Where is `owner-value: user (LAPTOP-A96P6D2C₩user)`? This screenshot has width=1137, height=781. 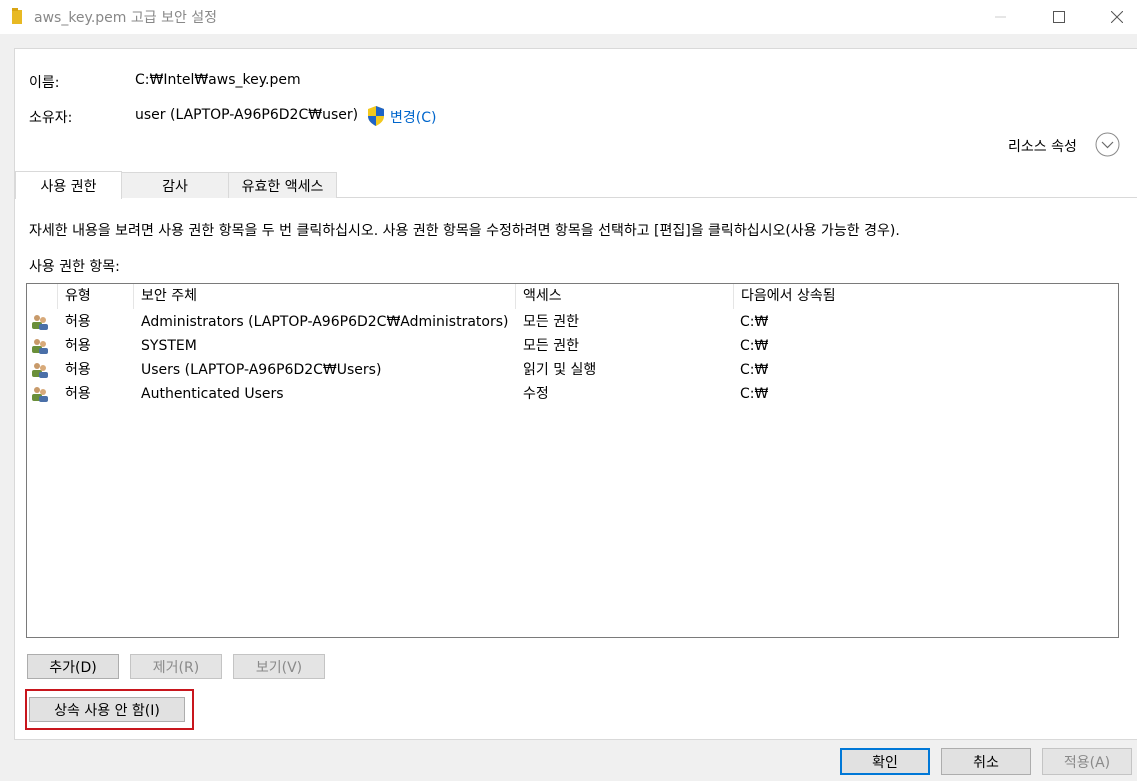
owner-value: user (LAPTOP-A96P6D2C₩user) is located at coordinates (247, 115).